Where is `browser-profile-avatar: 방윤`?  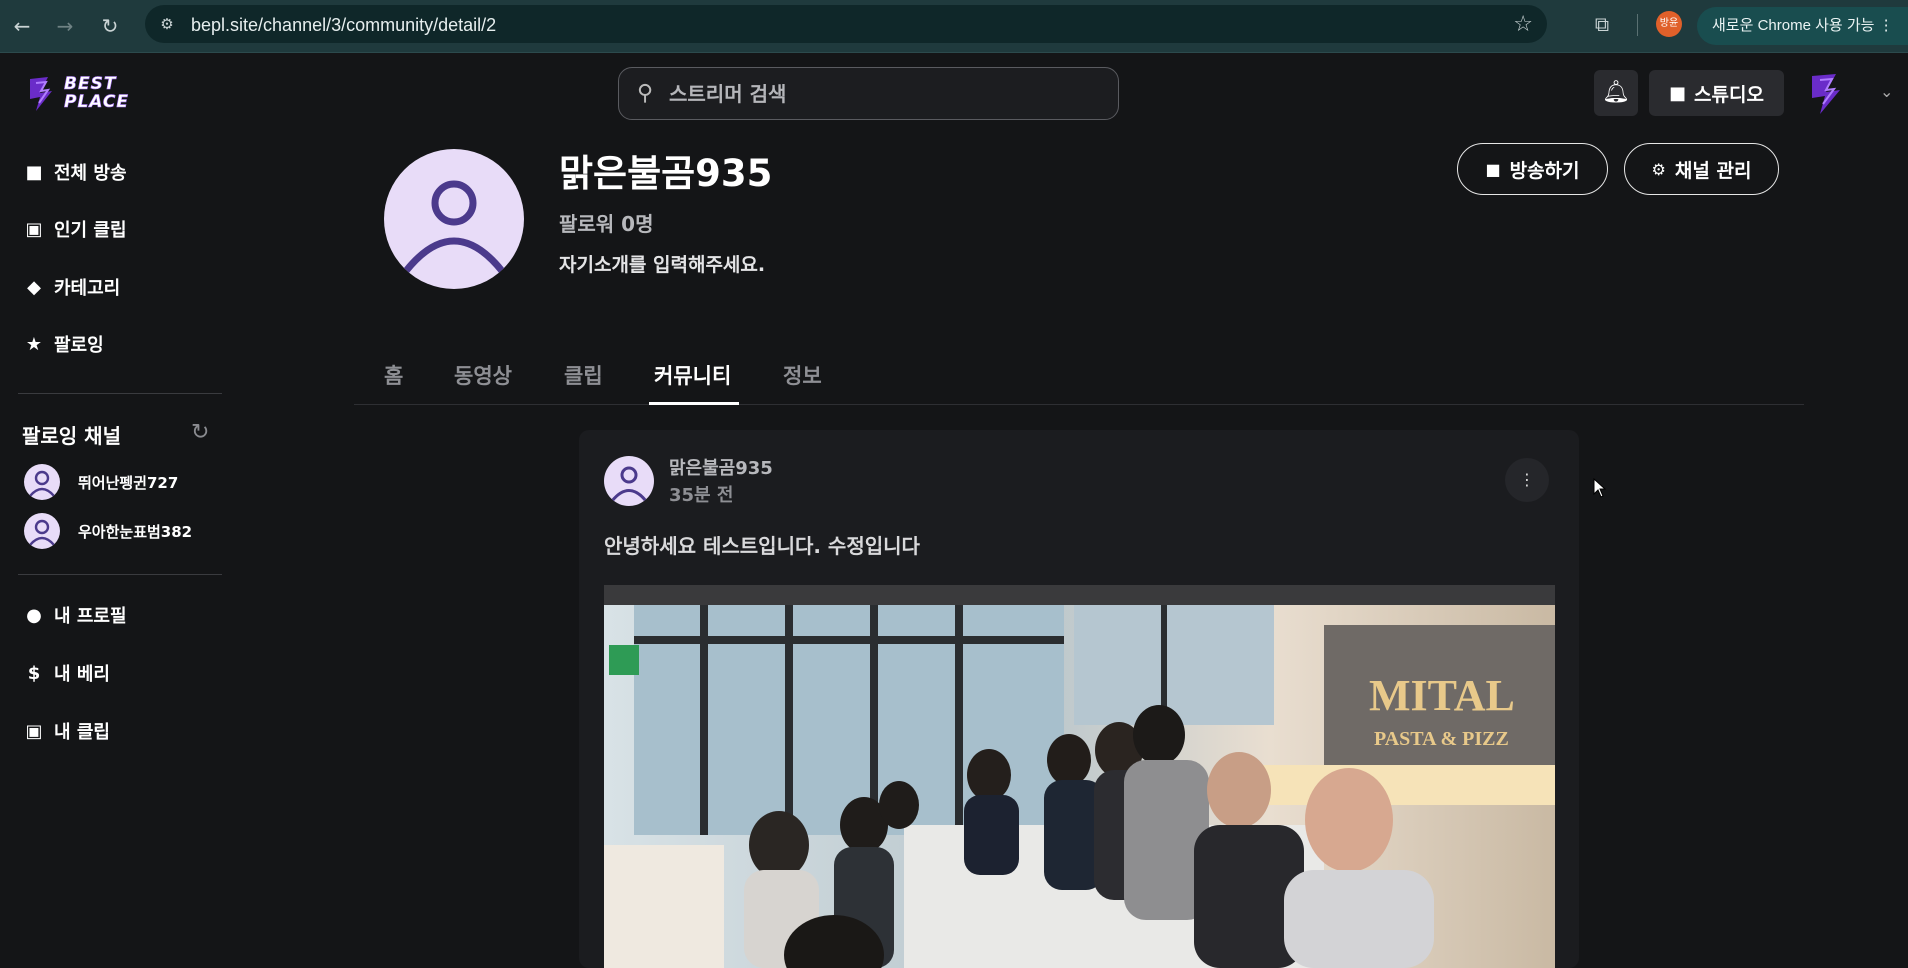
browser-profile-avatar: 방윤 is located at coordinates (1669, 24).